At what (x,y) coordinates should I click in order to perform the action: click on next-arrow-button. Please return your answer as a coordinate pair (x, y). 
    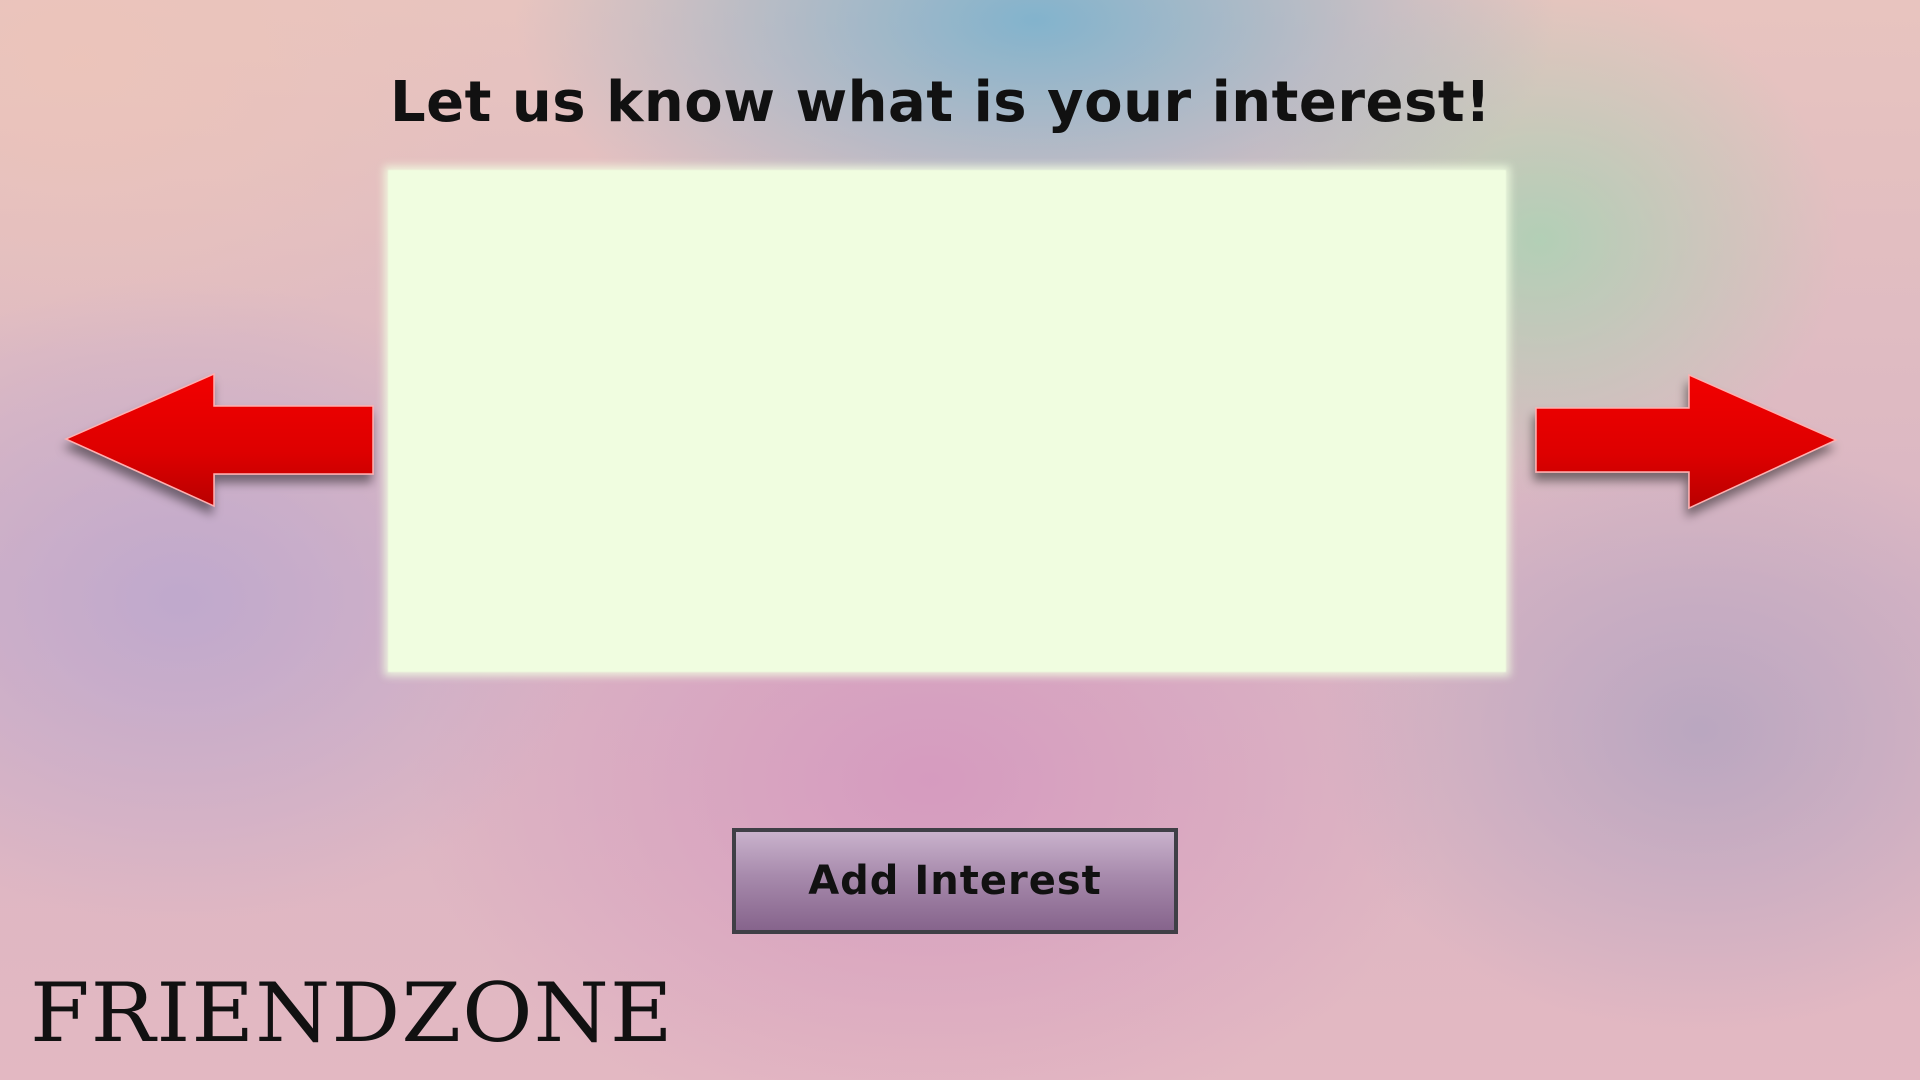
    Looking at the image, I should click on (1689, 442).